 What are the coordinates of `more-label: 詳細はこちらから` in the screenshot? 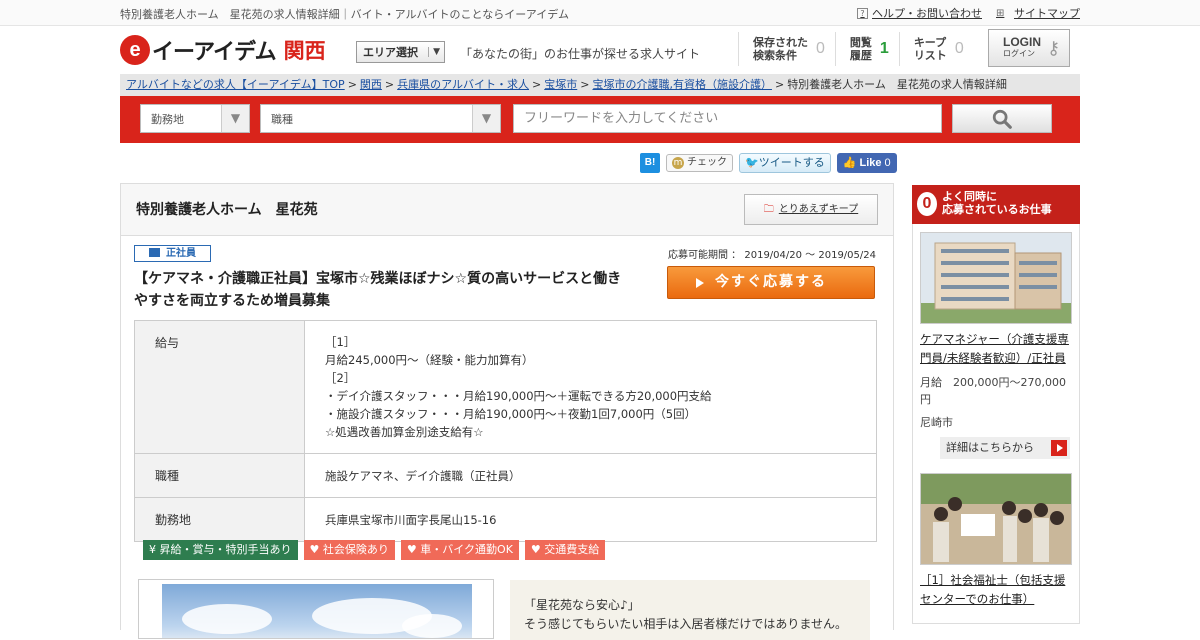 It's located at (990, 447).